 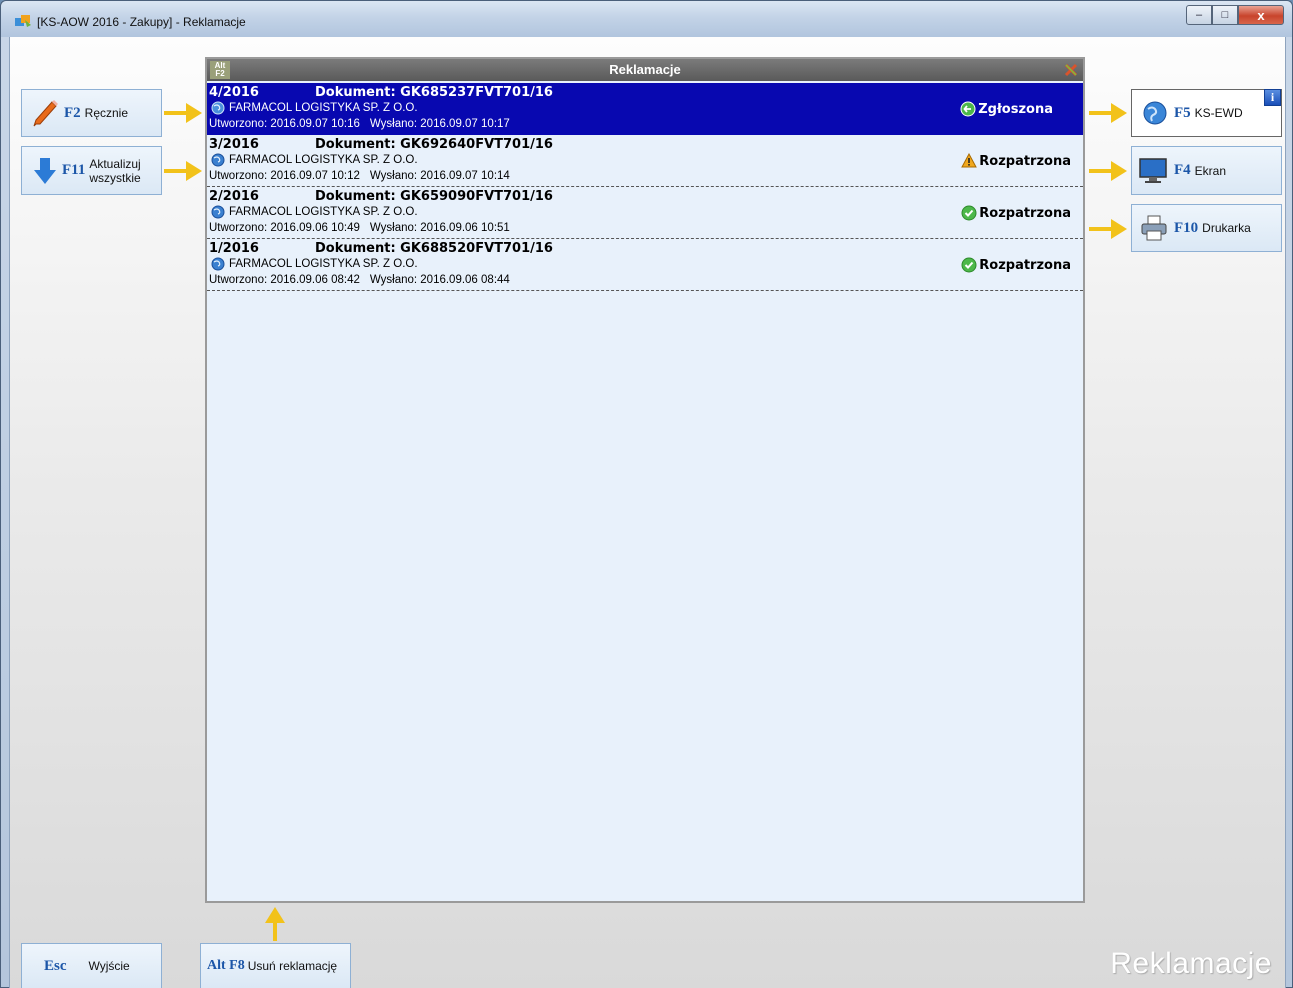 I want to click on exit-label: Wyjście, so click(x=109, y=966).